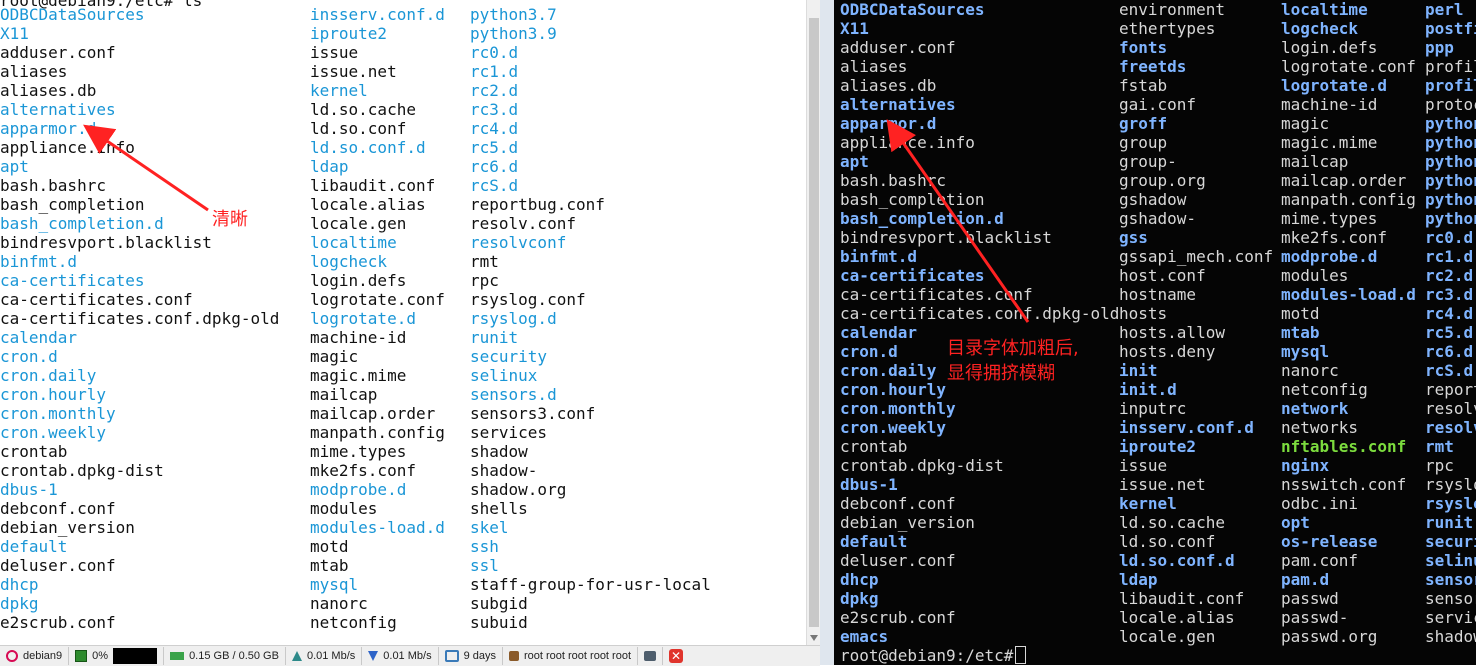 The image size is (1476, 666). Describe the element at coordinates (400, 656) in the screenshot. I see `status-download: 0.01 Mb/s` at that location.